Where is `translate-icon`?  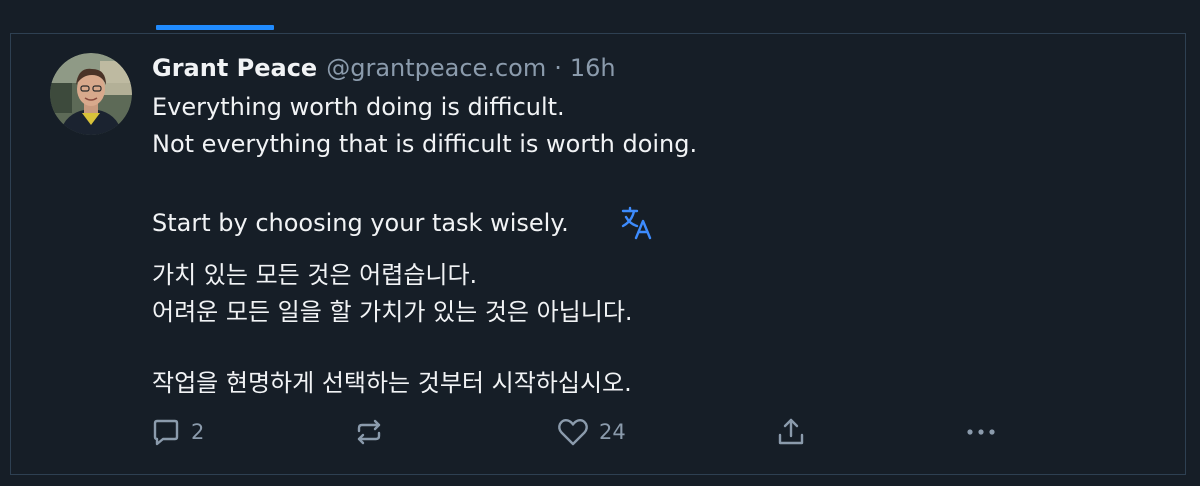 translate-icon is located at coordinates (637, 223).